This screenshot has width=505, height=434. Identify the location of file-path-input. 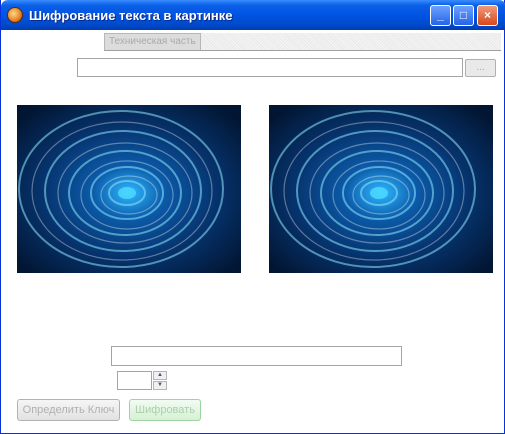
(270, 67).